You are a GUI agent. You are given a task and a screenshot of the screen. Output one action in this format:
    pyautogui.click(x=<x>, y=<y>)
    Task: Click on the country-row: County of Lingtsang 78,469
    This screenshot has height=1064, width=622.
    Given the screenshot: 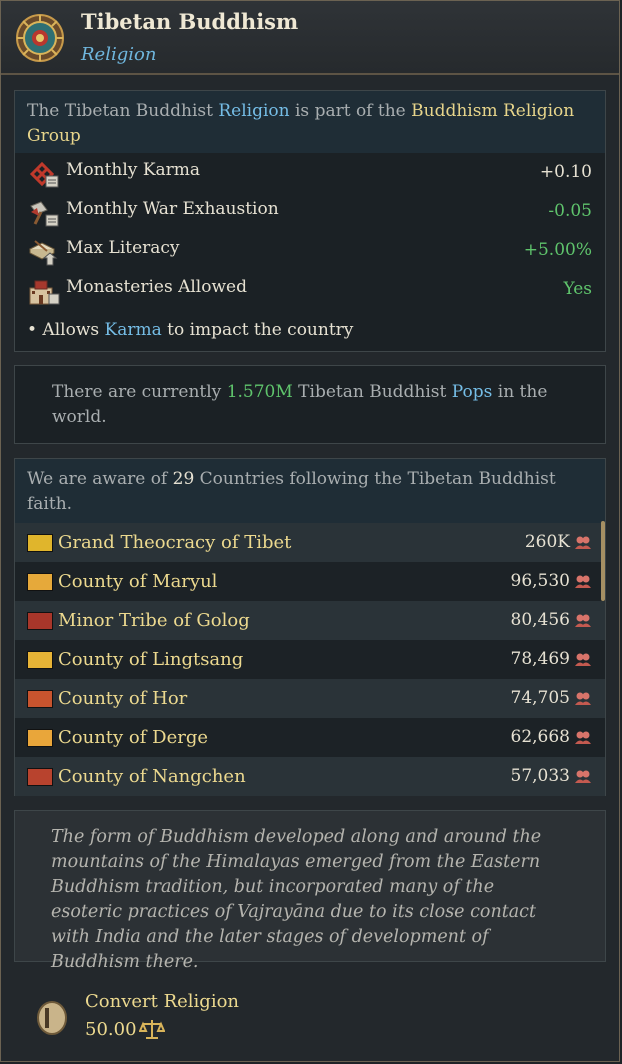 What is the action you would take?
    pyautogui.click(x=310, y=659)
    